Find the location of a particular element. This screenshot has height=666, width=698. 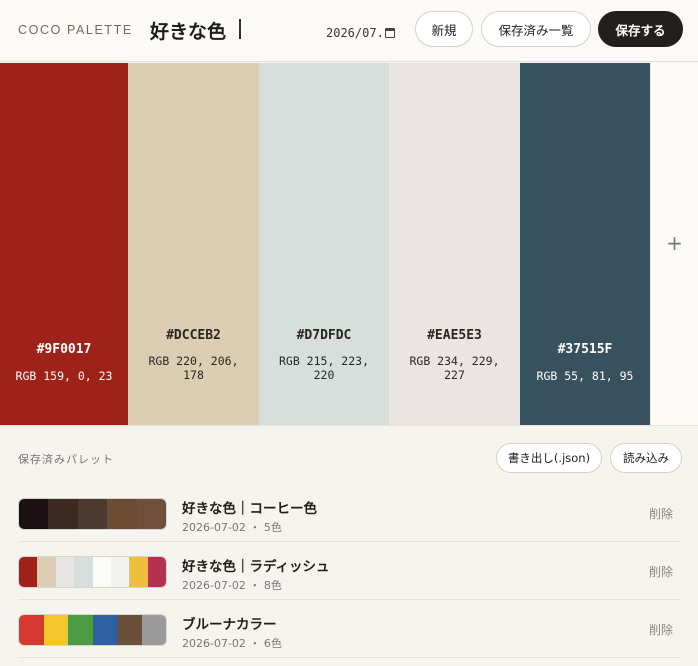

brand-logo: COCO PALETTE is located at coordinates (75, 30).